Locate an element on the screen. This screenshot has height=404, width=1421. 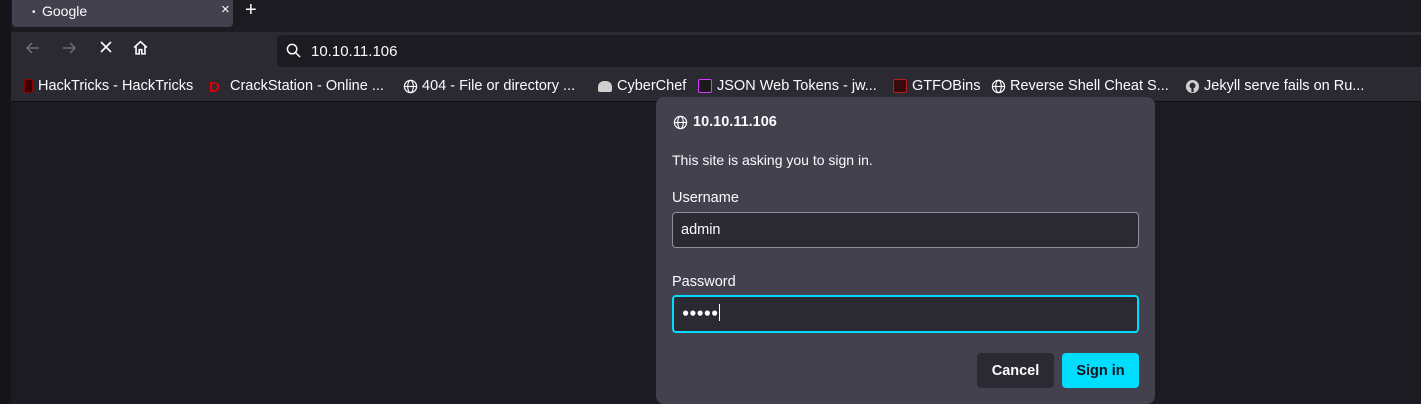
password-label: Password is located at coordinates (704, 282).